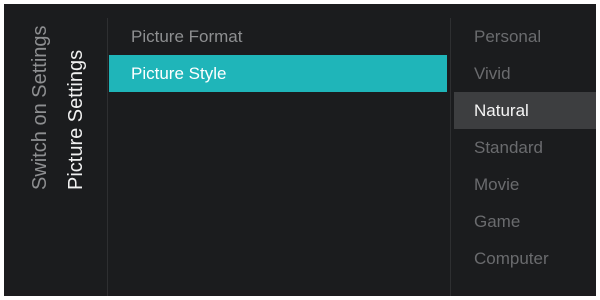 The image size is (600, 300). What do you see at coordinates (525, 258) in the screenshot?
I see `option-computer: Computer` at bounding box center [525, 258].